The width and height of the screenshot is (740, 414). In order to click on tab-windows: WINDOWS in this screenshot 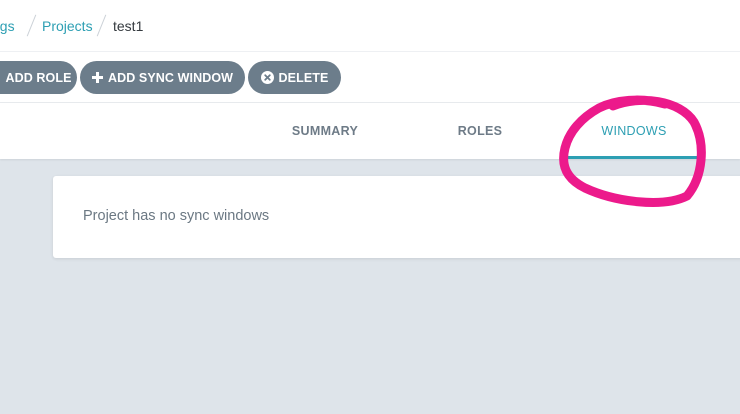, I will do `click(634, 131)`.